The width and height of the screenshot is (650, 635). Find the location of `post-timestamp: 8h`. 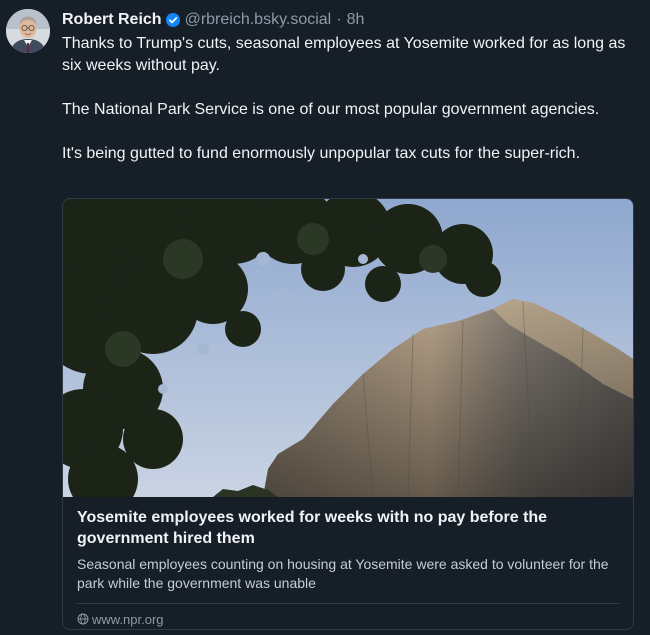

post-timestamp: 8h is located at coordinates (356, 20).